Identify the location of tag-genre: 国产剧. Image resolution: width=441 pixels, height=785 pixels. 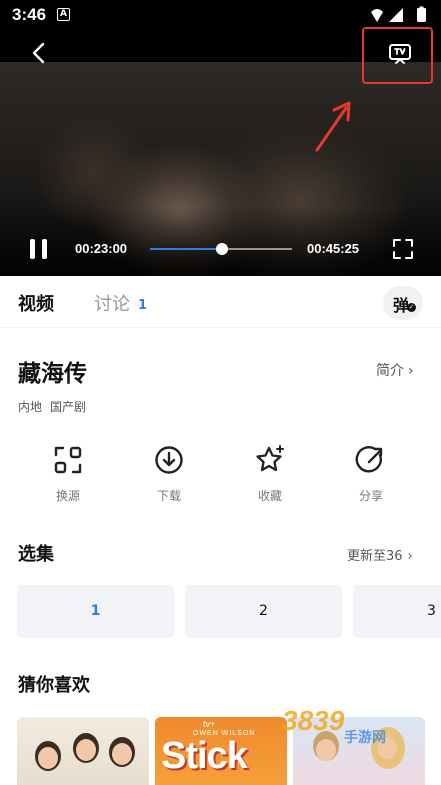
(68, 407).